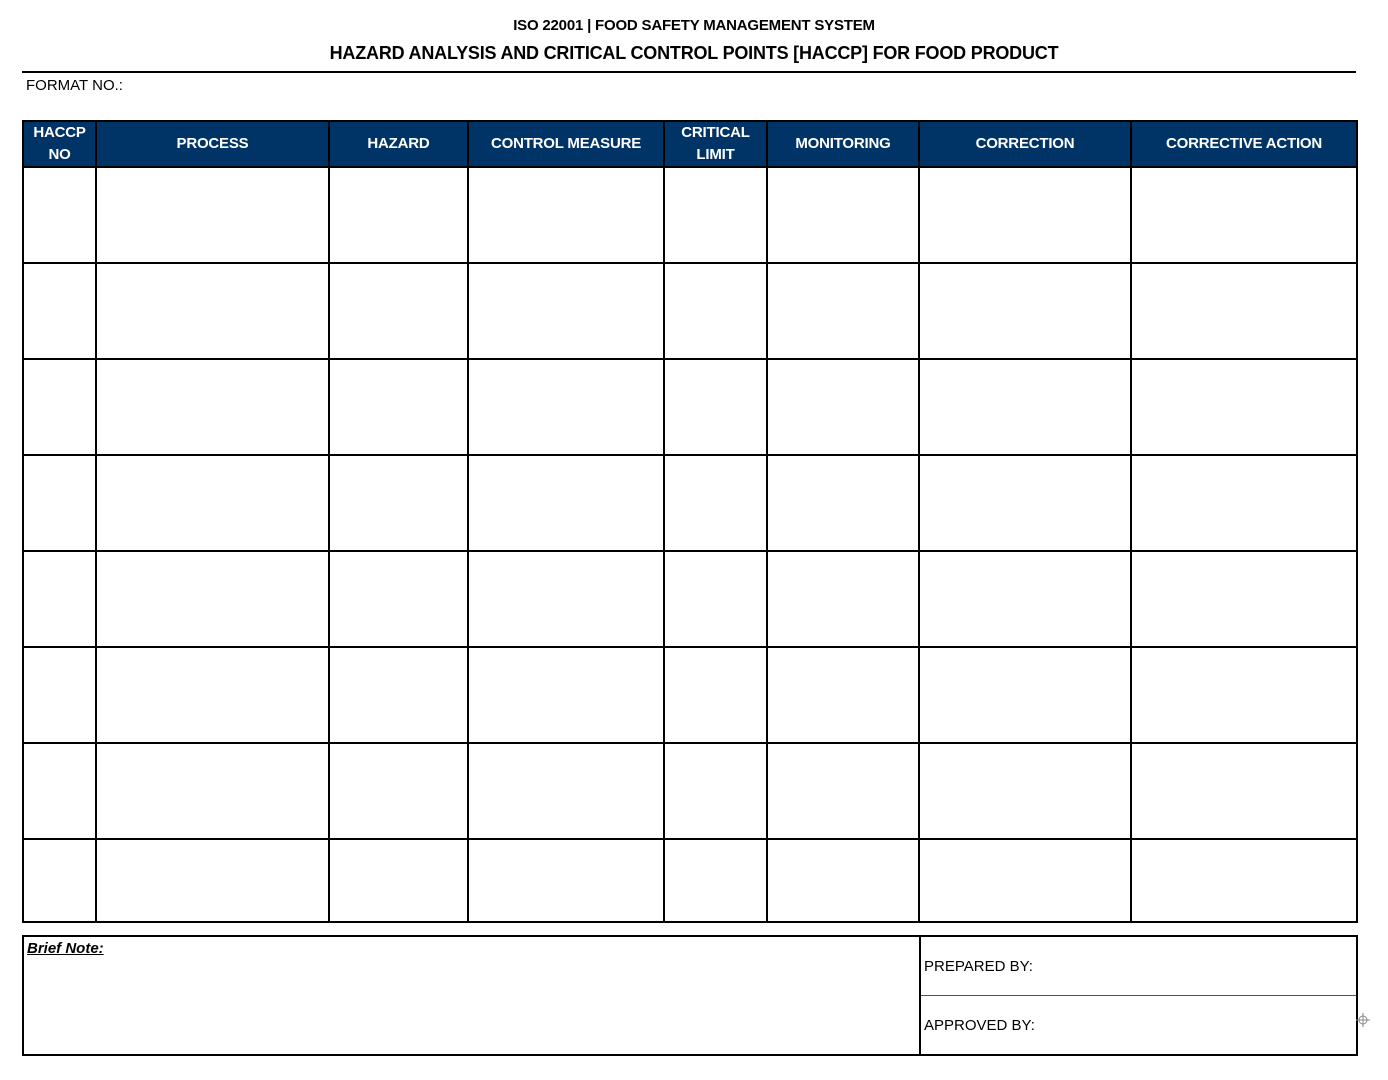 The width and height of the screenshot is (1388, 1080). I want to click on column-header-corrective-action: CORRECTIVE ACTION, so click(1244, 144).